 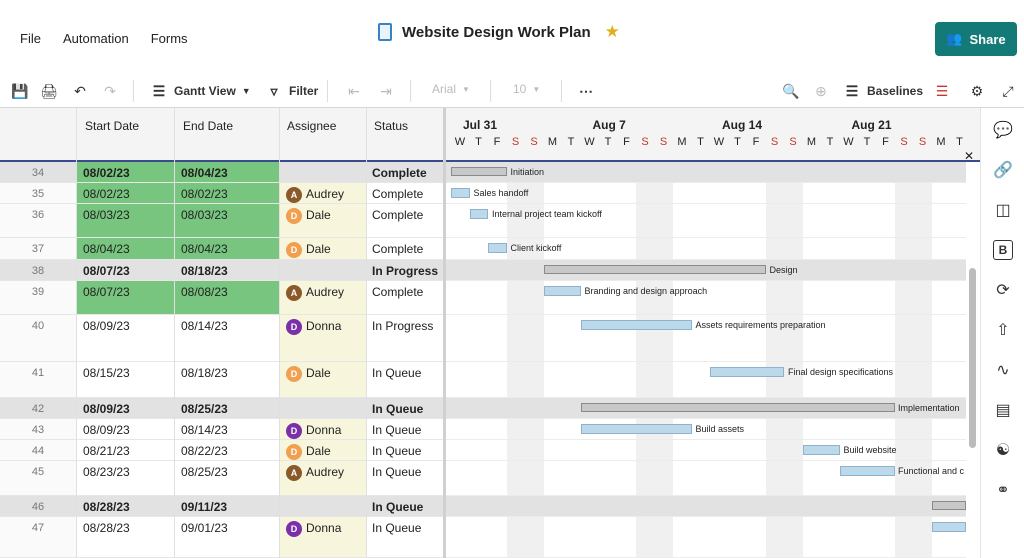 I want to click on more-options-icon: ⋯, so click(x=586, y=91).